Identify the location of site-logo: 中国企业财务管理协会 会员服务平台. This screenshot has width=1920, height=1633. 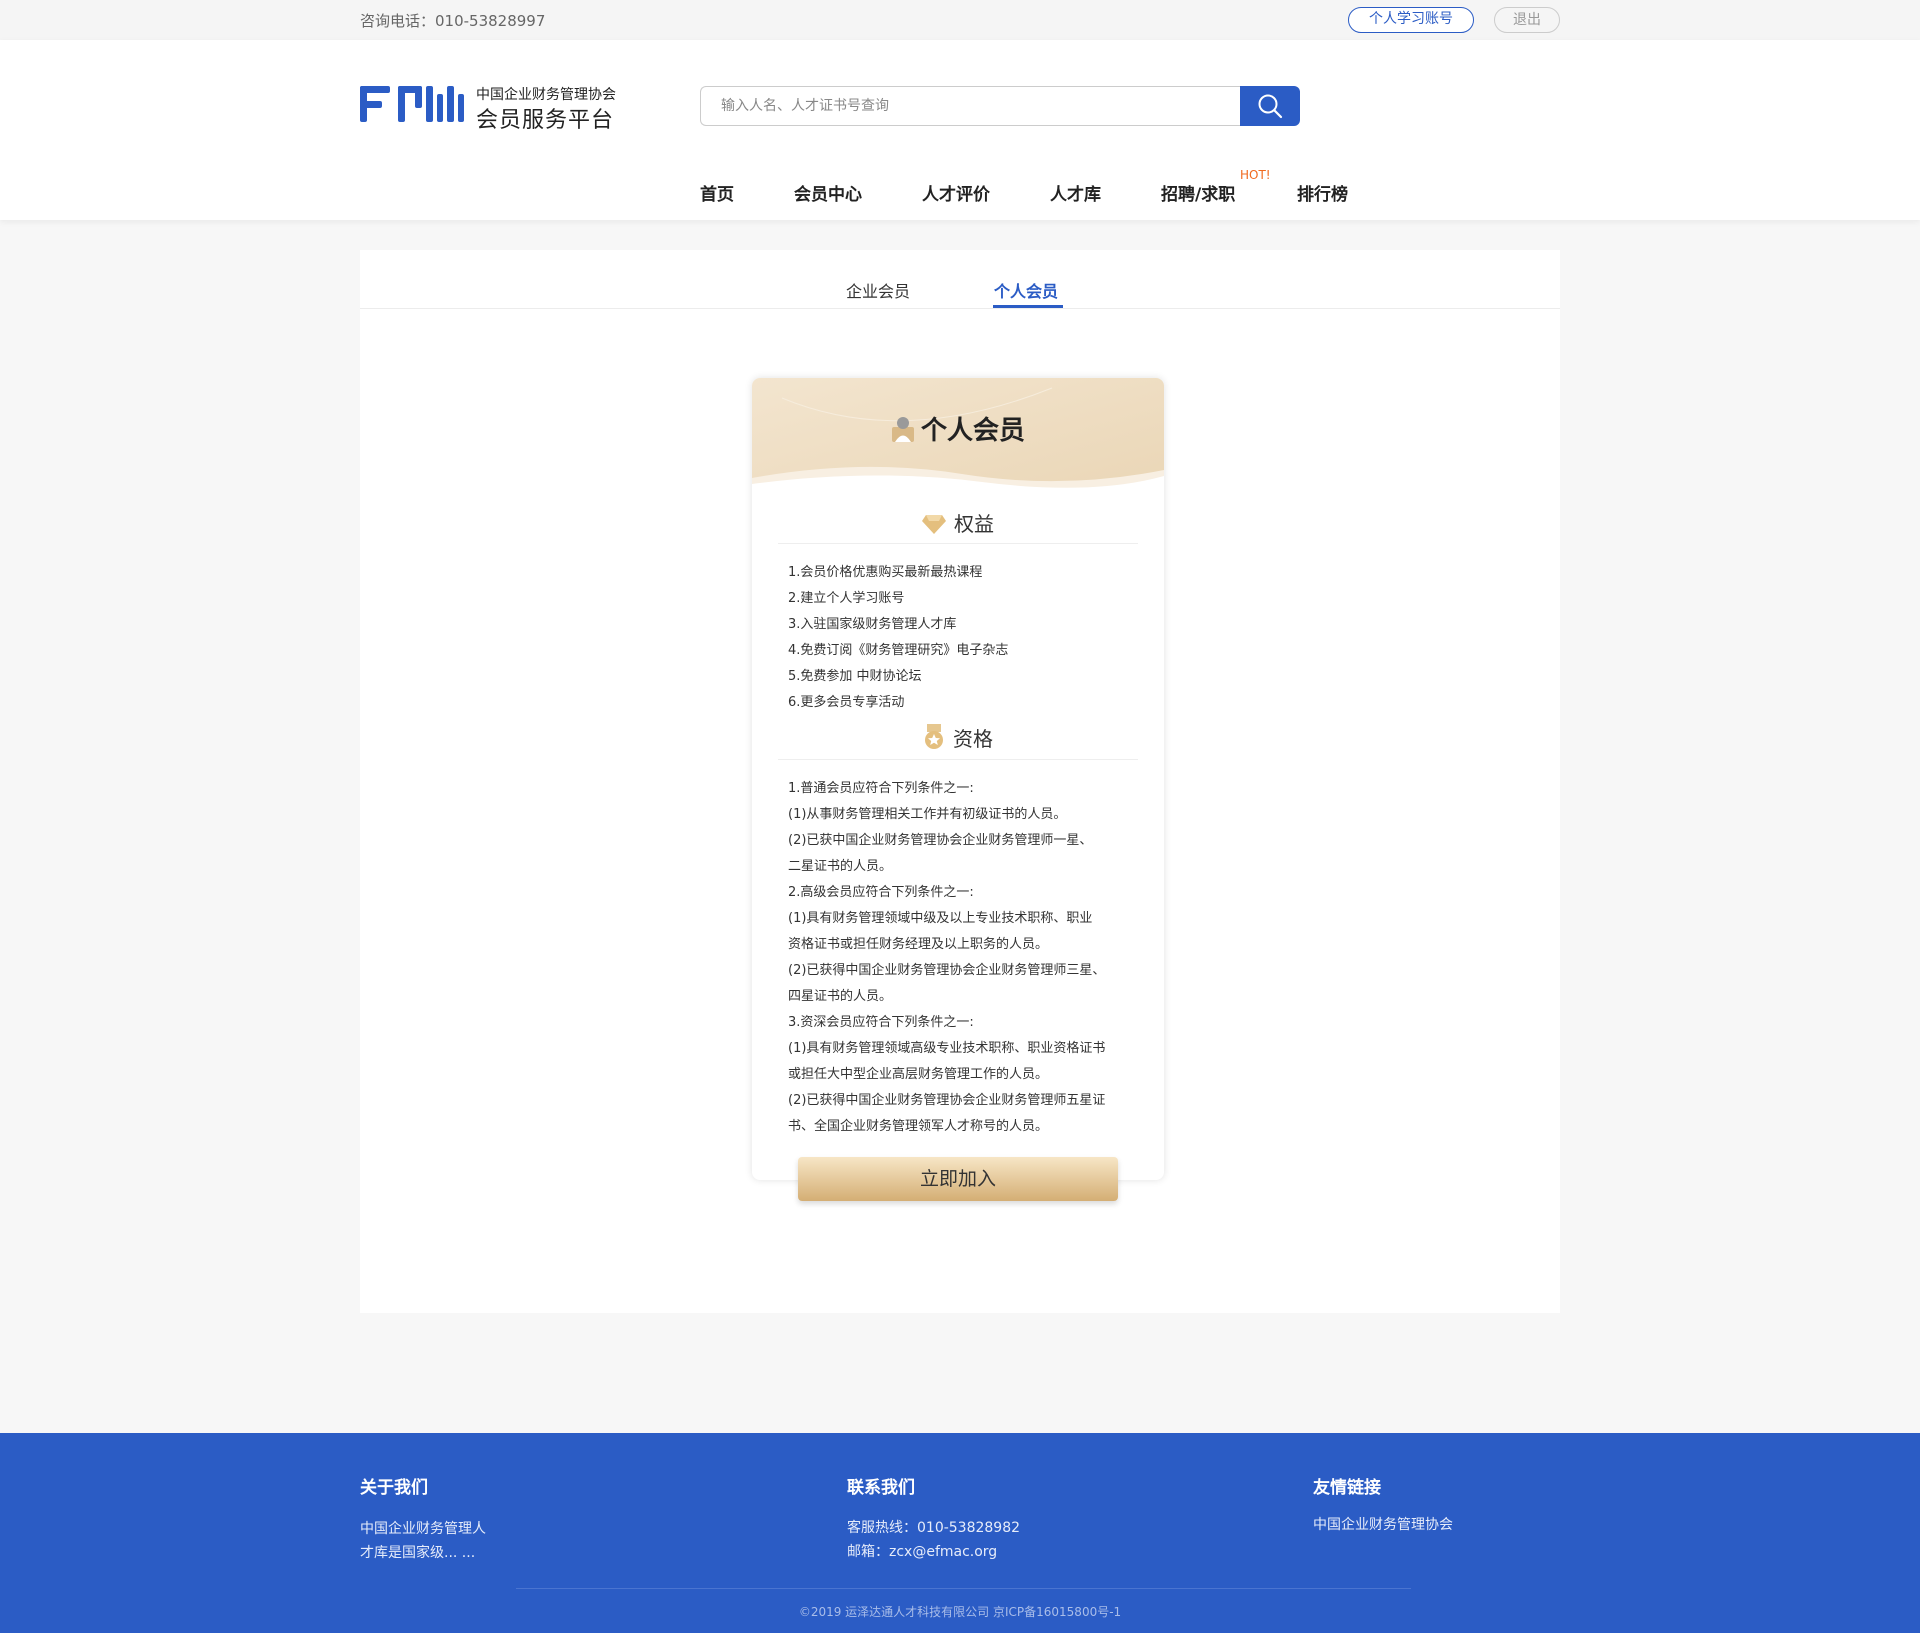
(490, 108).